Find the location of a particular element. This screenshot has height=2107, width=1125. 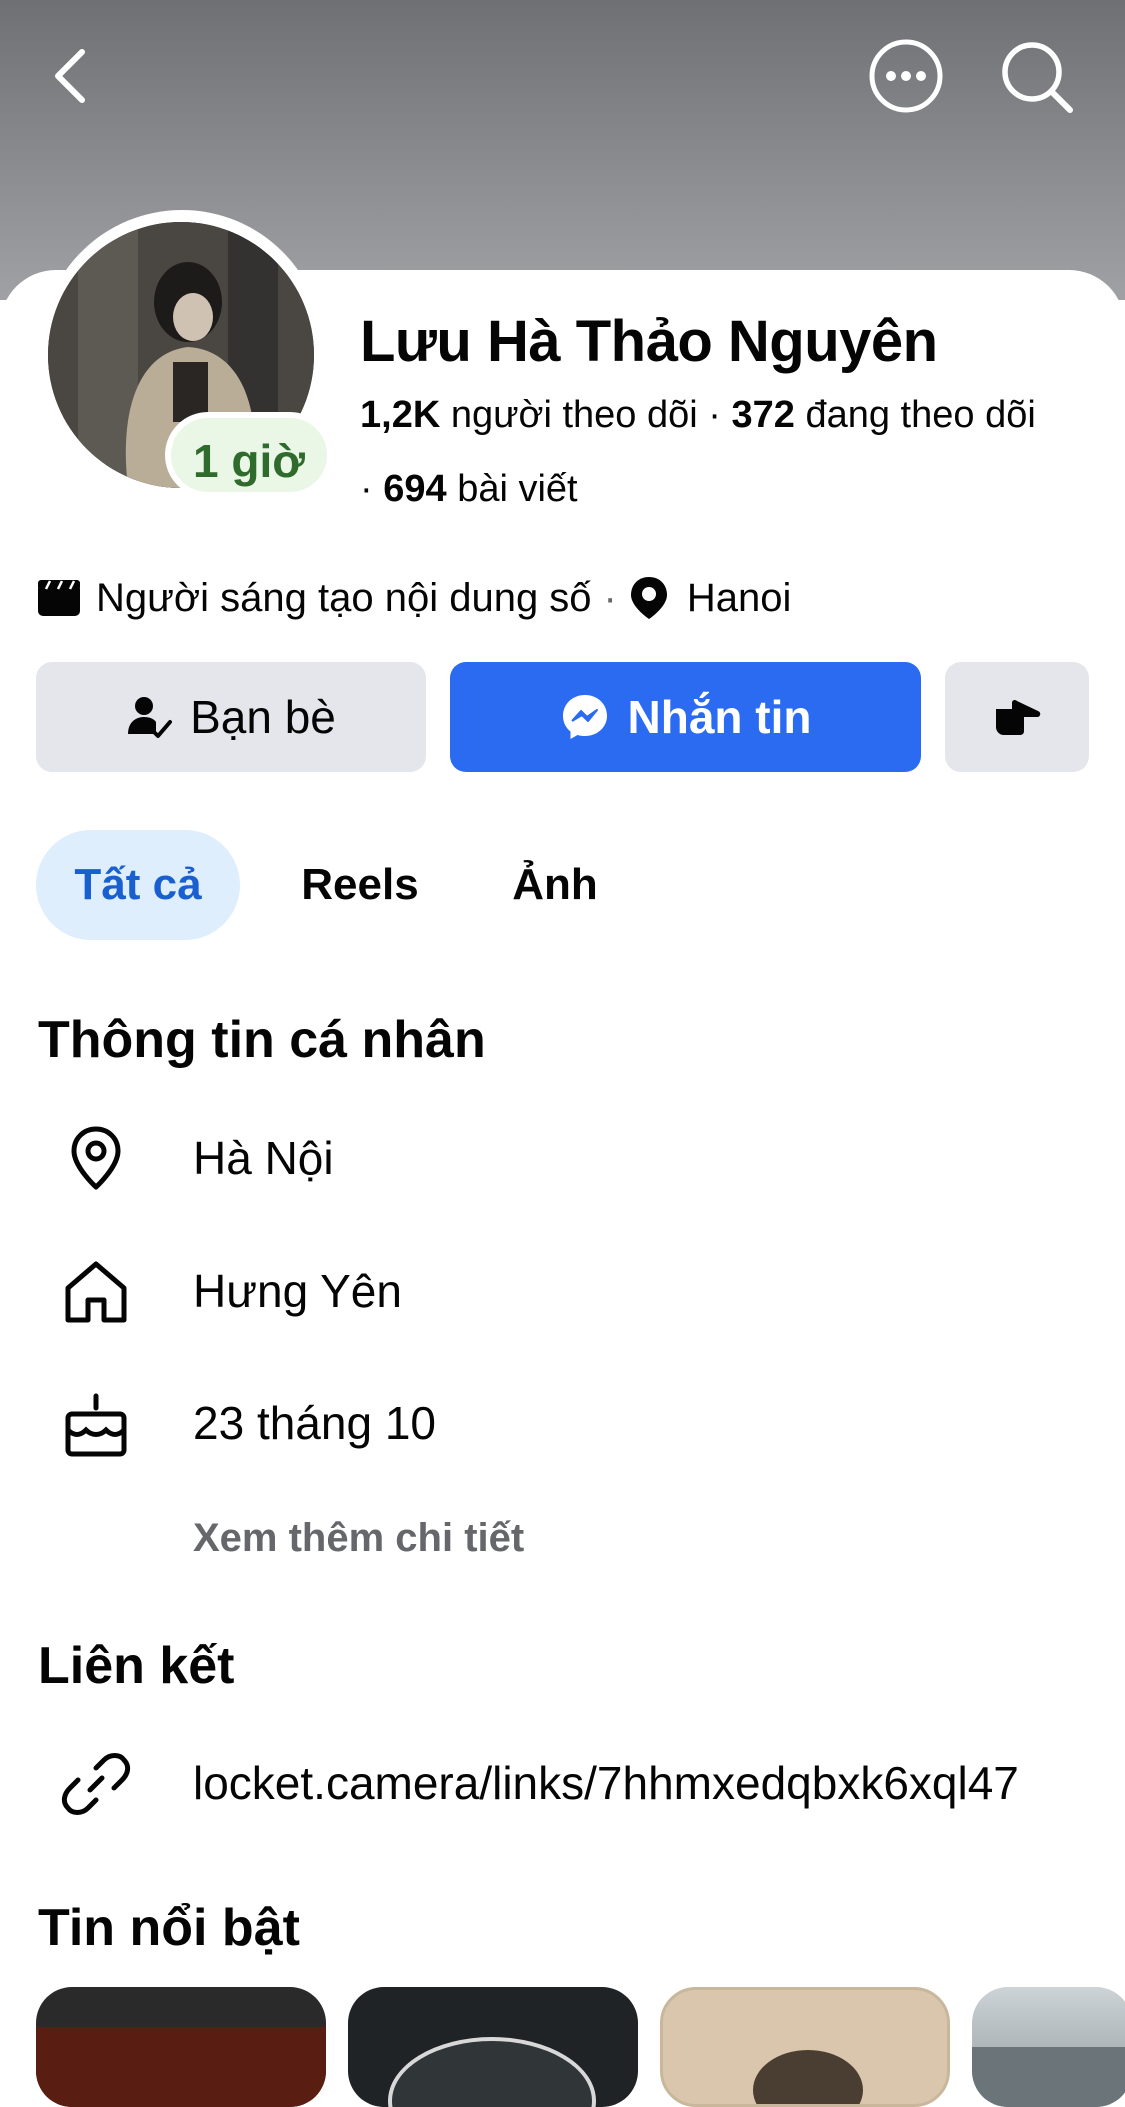

tab-photos: Ảnh is located at coordinates (555, 885).